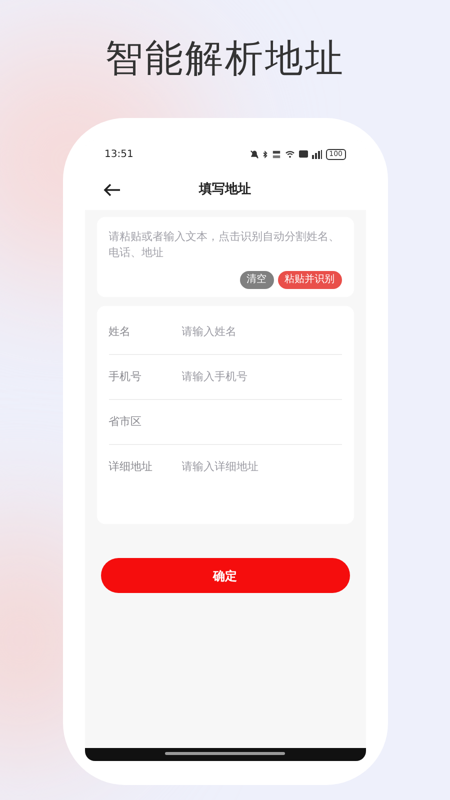  What do you see at coordinates (262, 332) in the screenshot?
I see `input-field: 请输入姓名` at bounding box center [262, 332].